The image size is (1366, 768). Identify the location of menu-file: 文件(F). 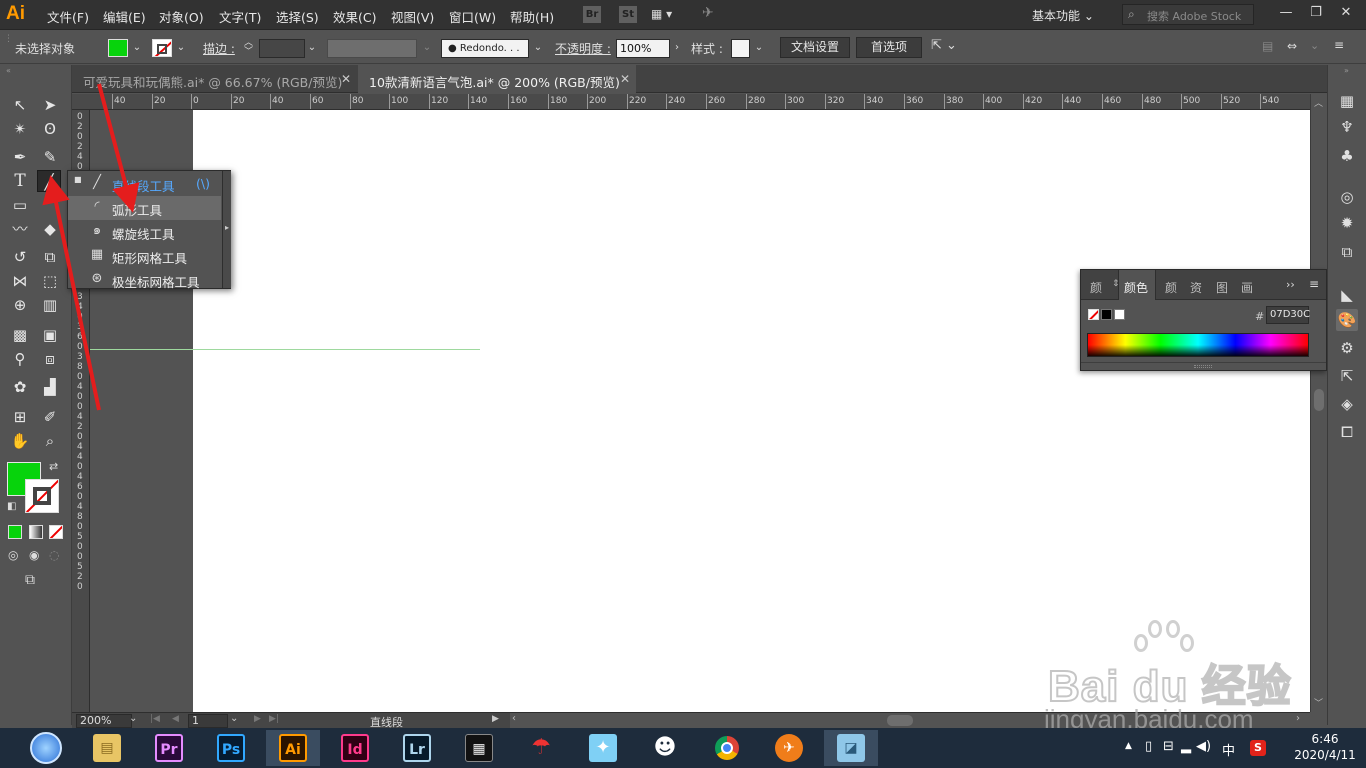
(68, 16).